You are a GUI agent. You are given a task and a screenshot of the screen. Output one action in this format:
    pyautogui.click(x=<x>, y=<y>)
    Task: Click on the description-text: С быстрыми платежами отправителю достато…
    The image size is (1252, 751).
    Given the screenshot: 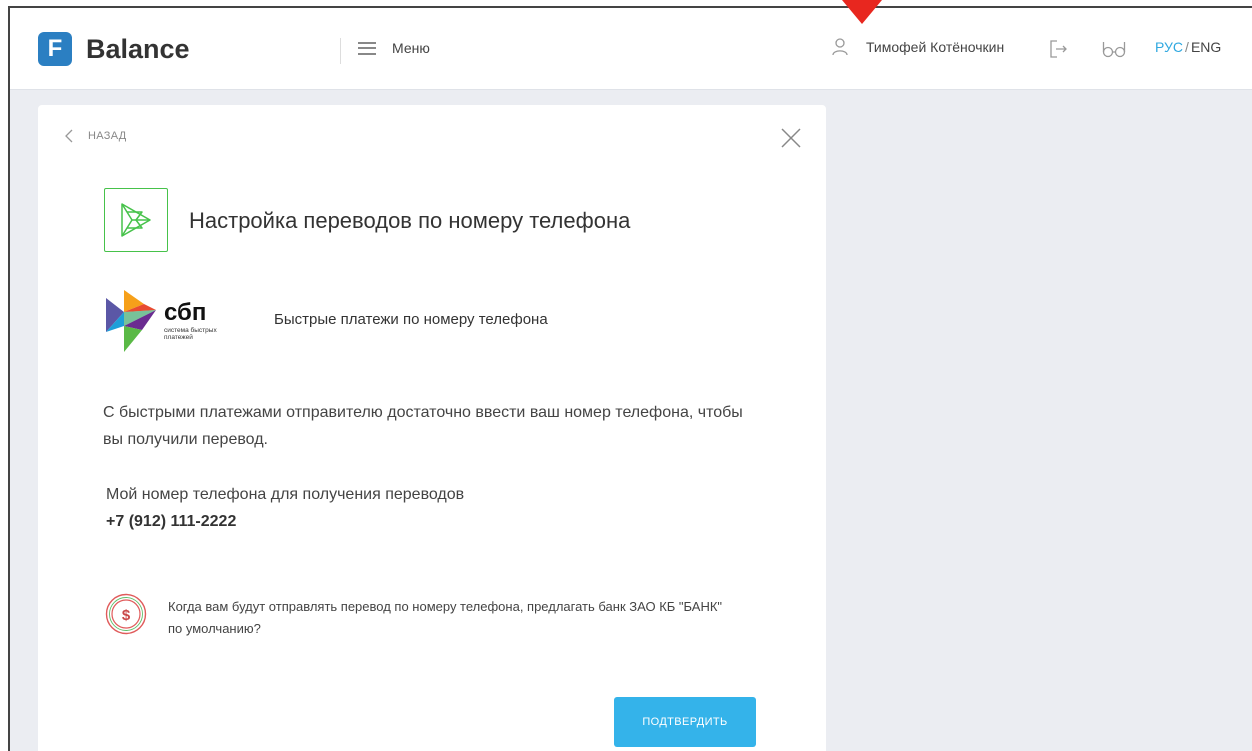 What is the action you would take?
    pyautogui.click(x=423, y=426)
    